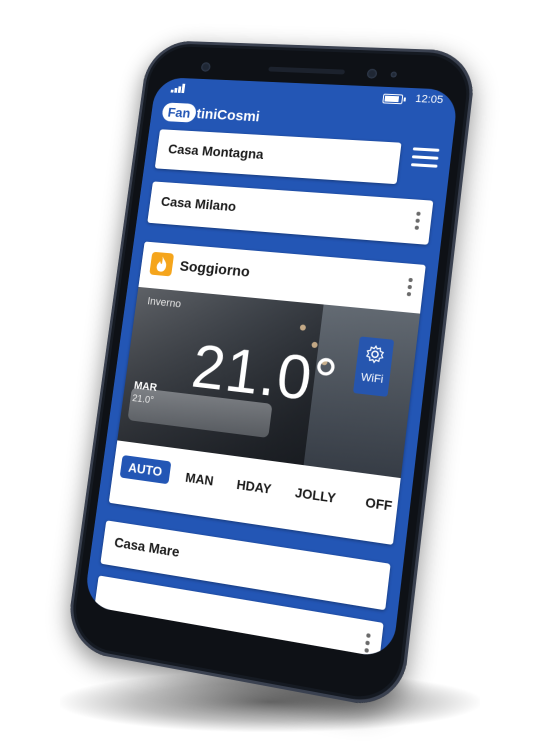  I want to click on home-card-casa-montagna: Casa Montagna, so click(278, 156).